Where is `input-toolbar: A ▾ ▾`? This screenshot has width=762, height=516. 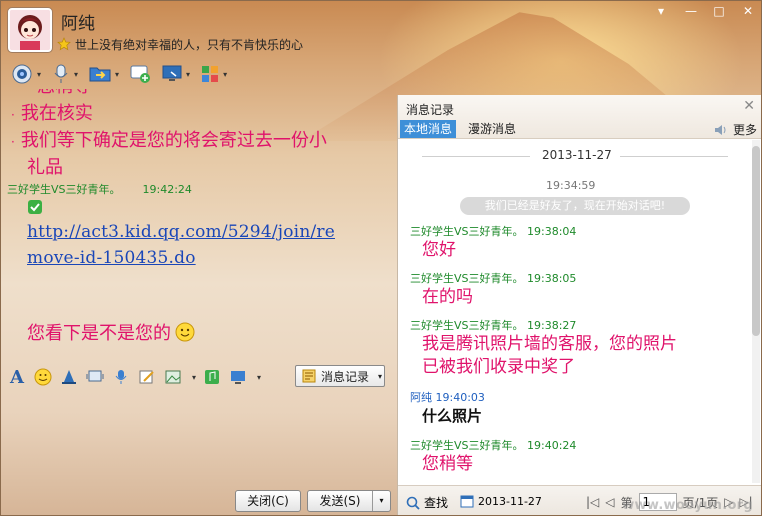
input-toolbar: A ▾ ▾ is located at coordinates (134, 377).